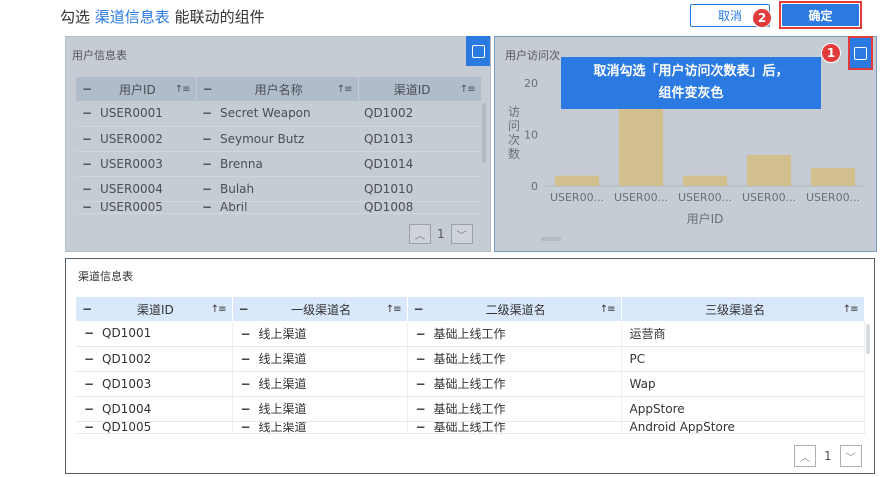 This screenshot has height=477, width=880. Describe the element at coordinates (75, 17) in the screenshot. I see `instruction-prefix: 勾选` at that location.